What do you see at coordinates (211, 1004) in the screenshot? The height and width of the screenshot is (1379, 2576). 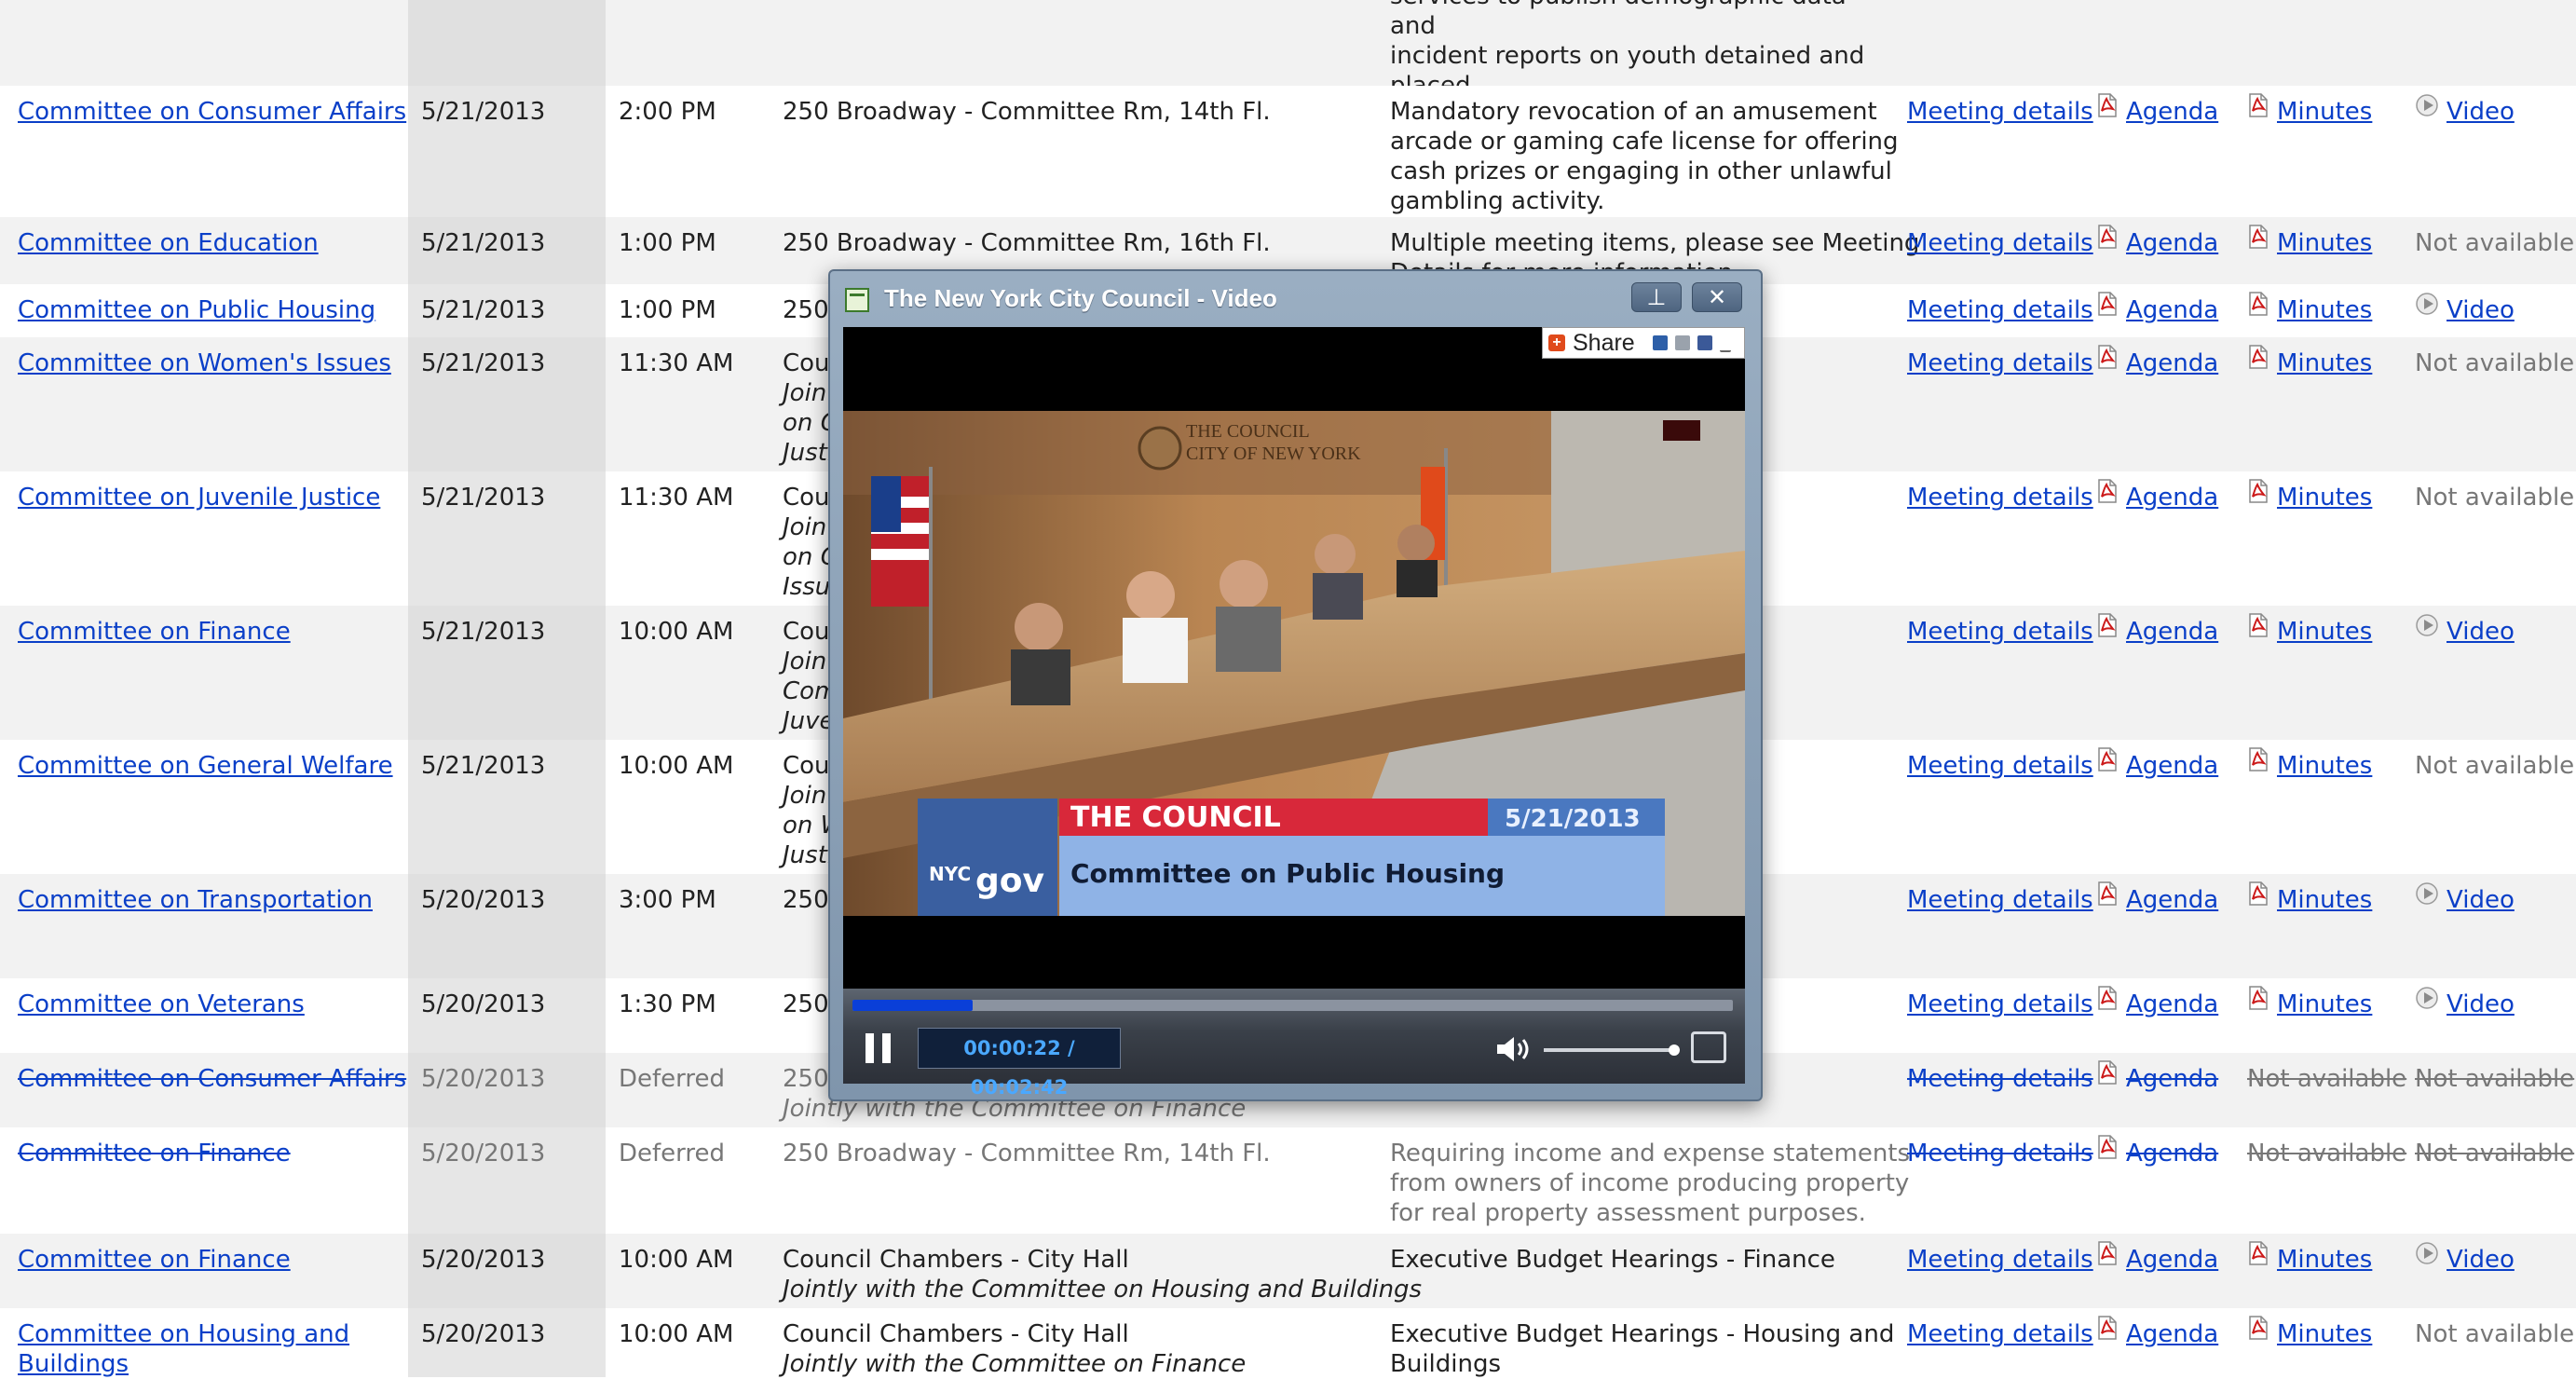 I see `committee-link: Committee on Veterans` at bounding box center [211, 1004].